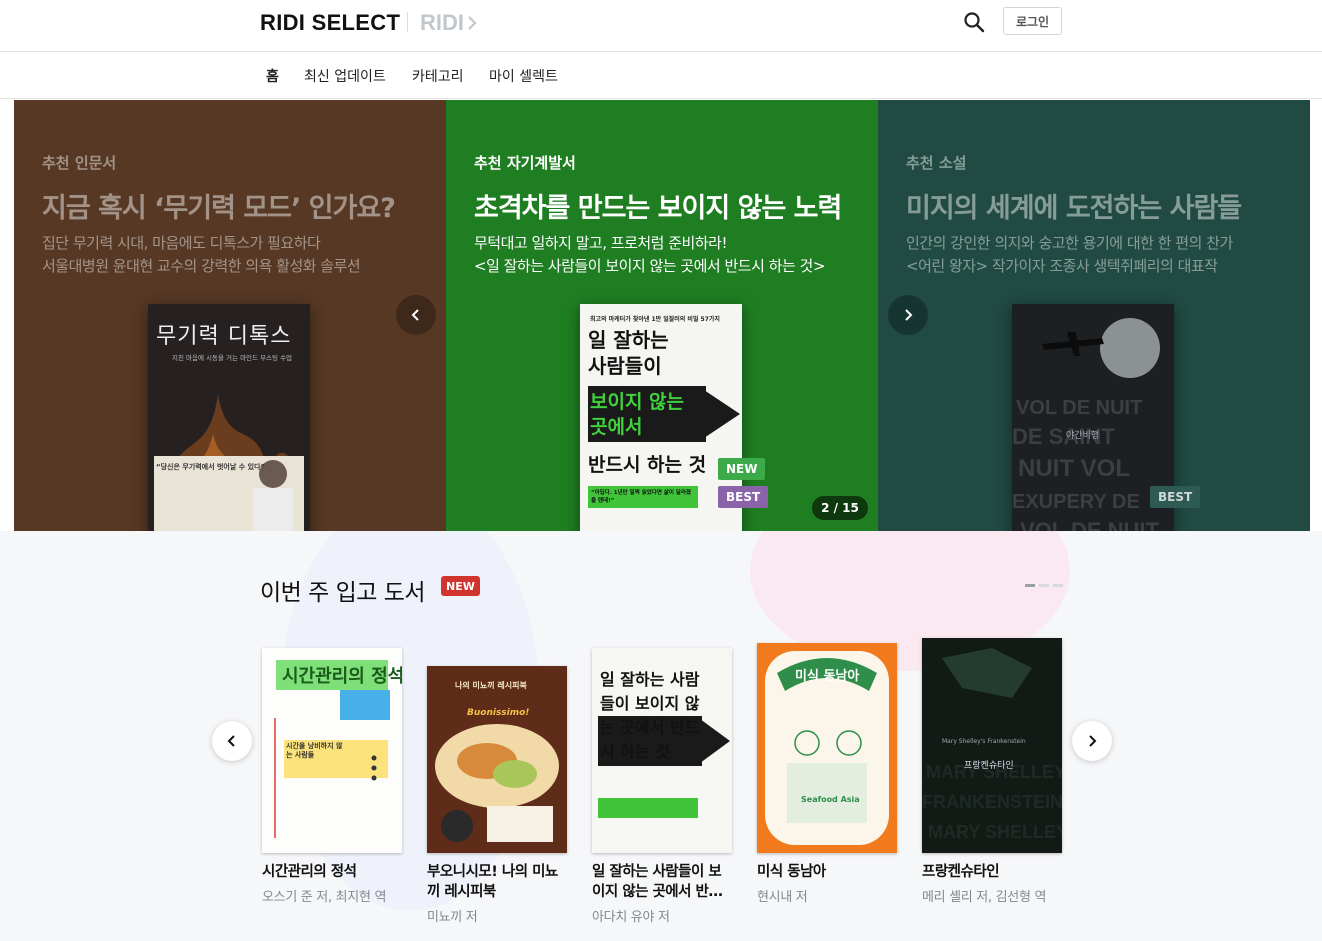 Image resolution: width=1322 pixels, height=941 pixels. I want to click on cover-subtitle: 지친 마음에 시동을 거는 마인드 부스팅 수업, so click(232, 358).